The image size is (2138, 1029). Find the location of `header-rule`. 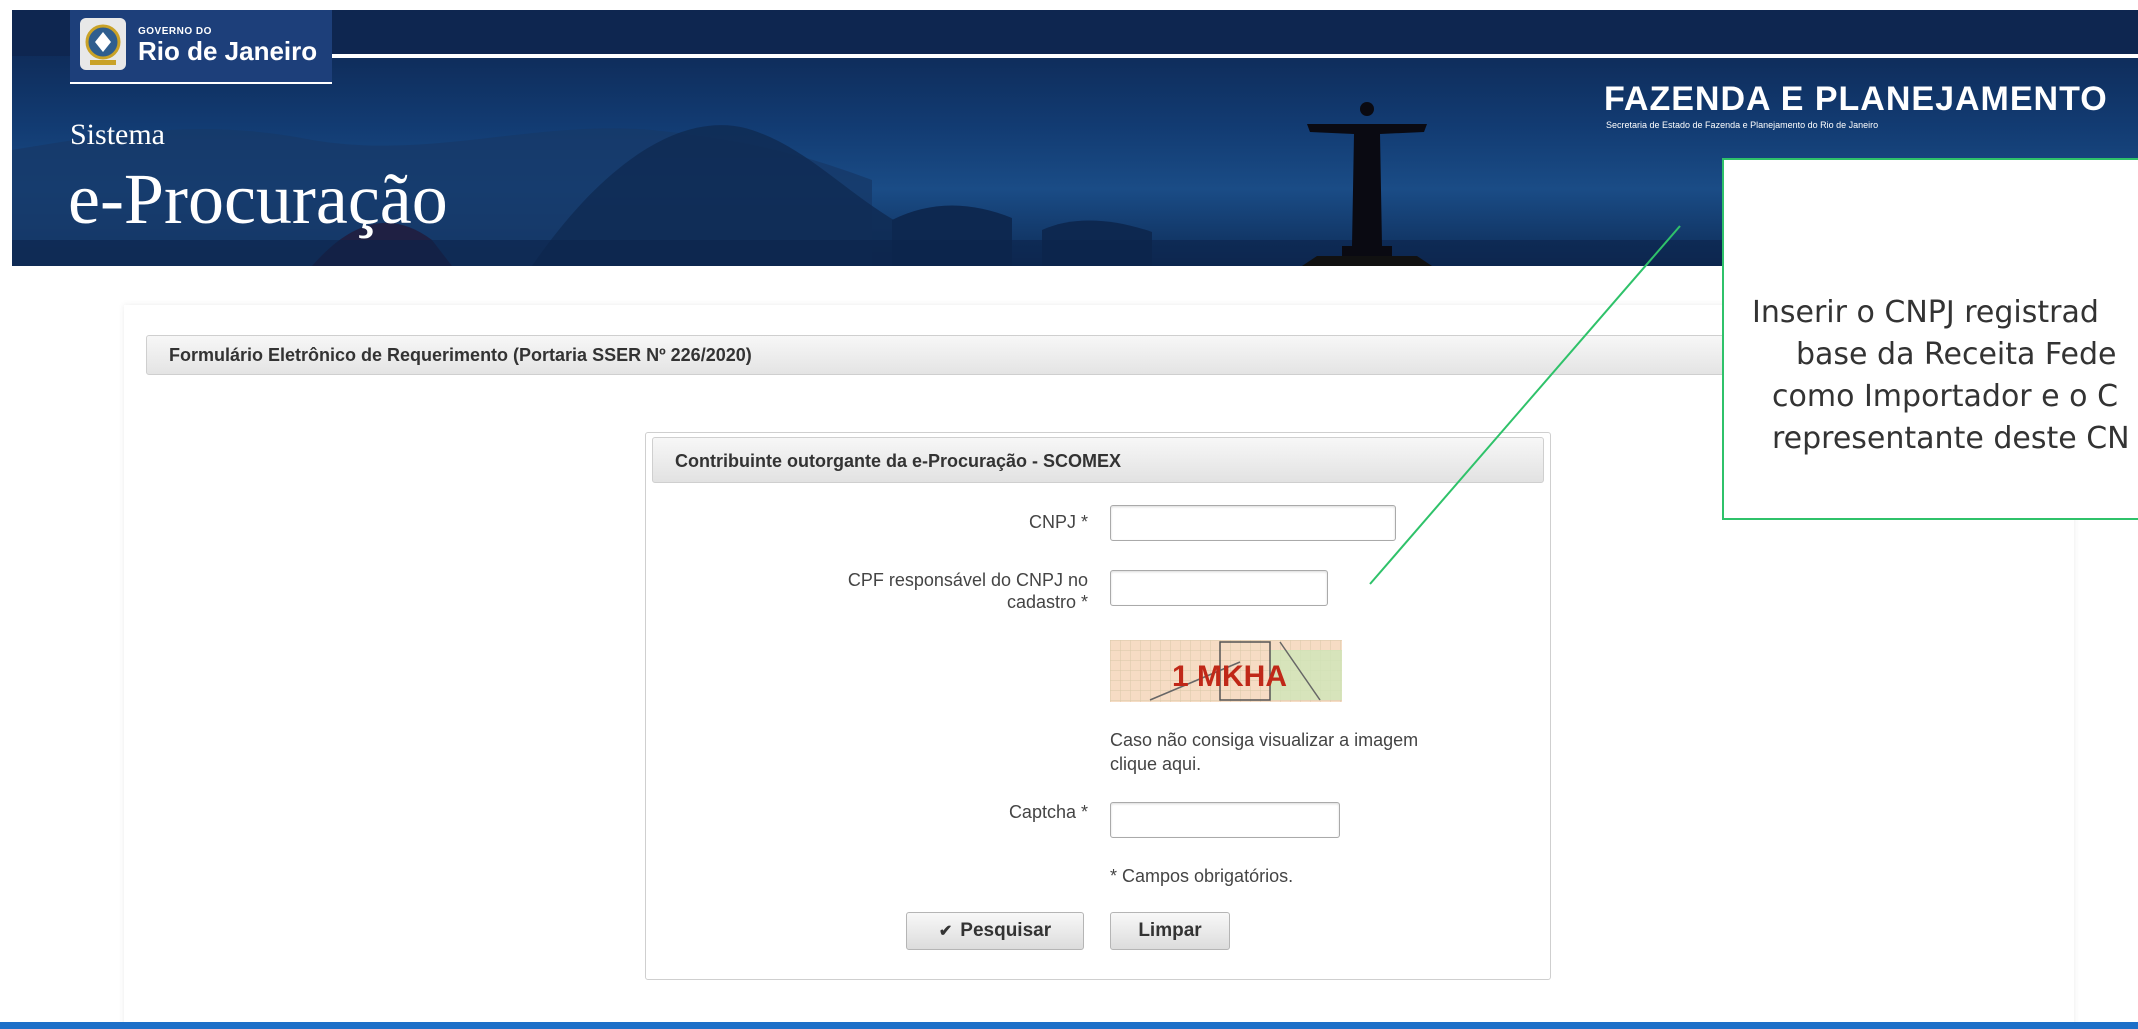

header-rule is located at coordinates (1225, 56).